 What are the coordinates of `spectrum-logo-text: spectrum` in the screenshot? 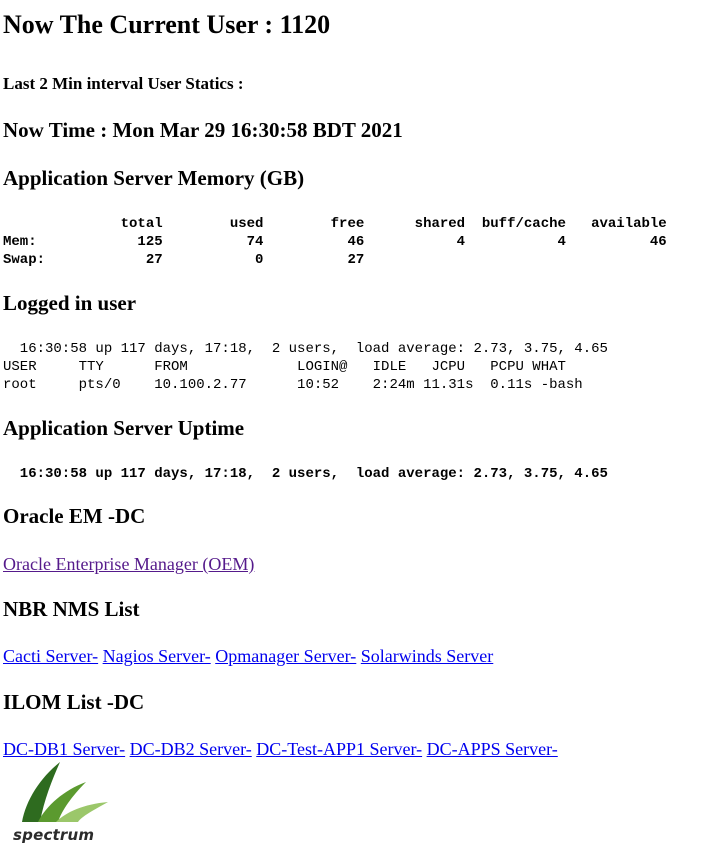 It's located at (54, 835).